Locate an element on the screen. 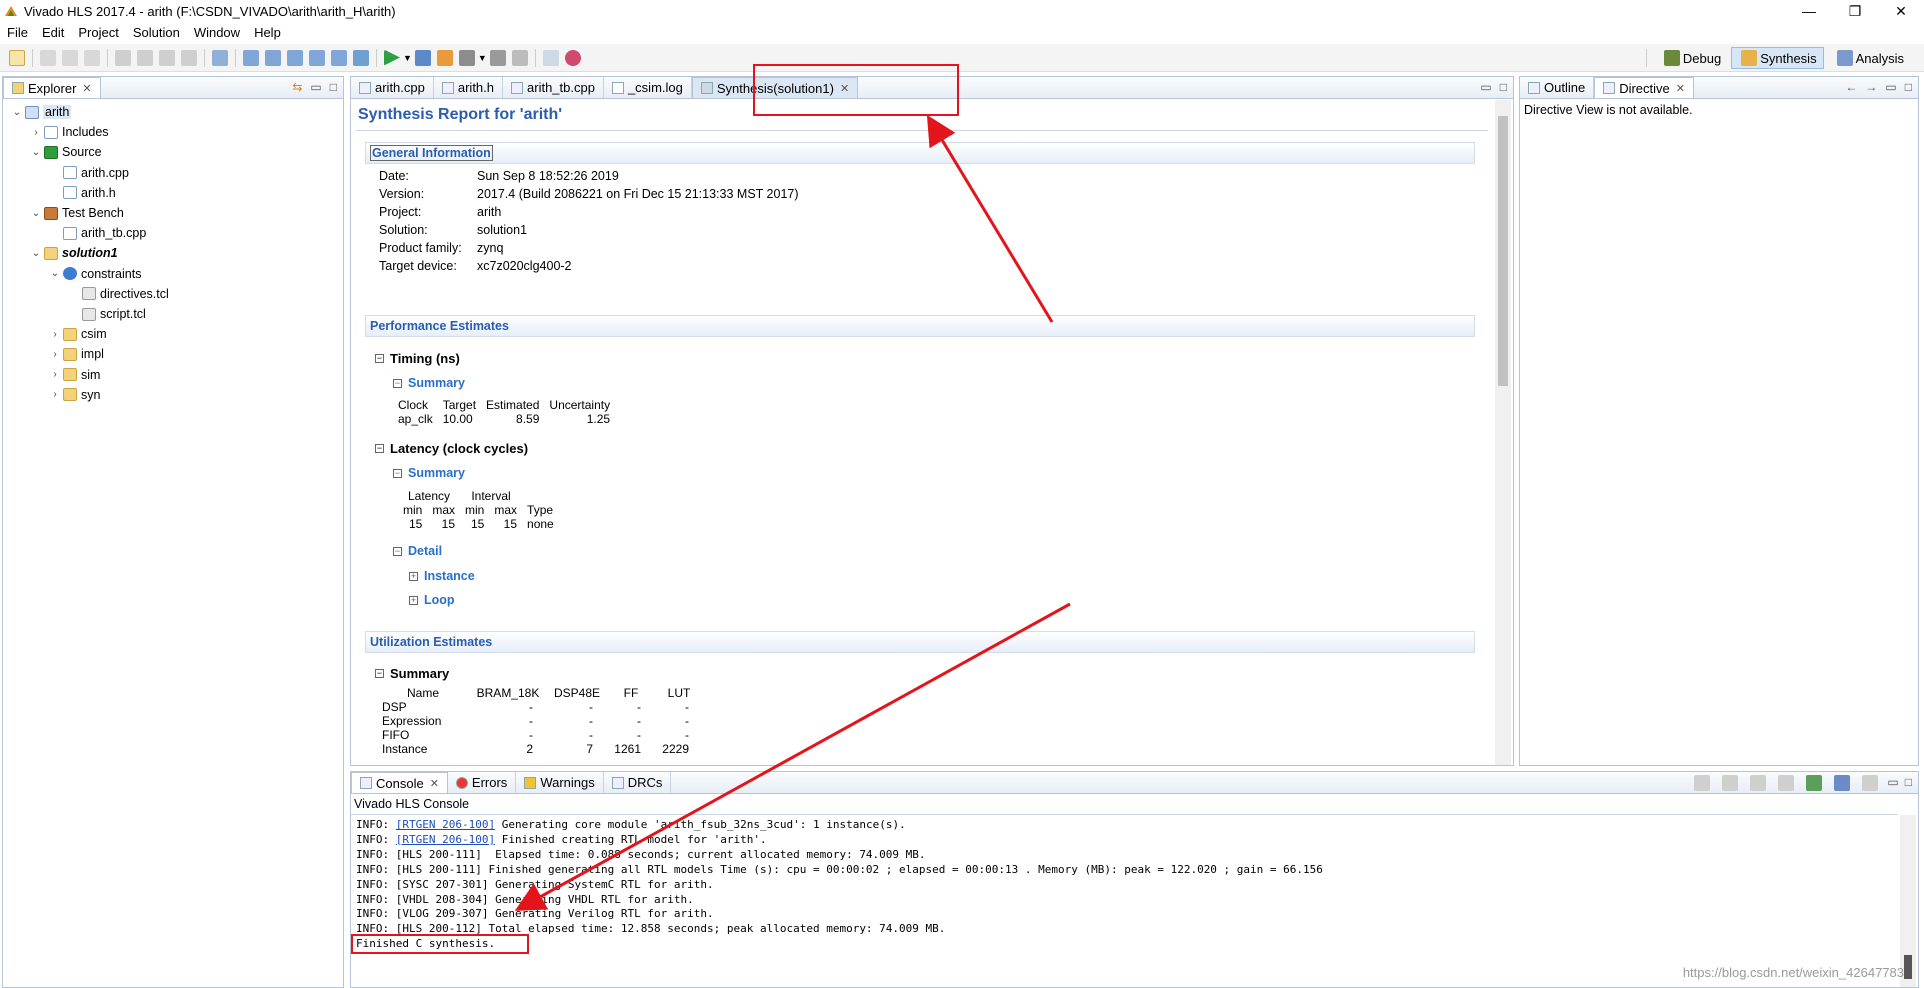 The height and width of the screenshot is (988, 1924). index-source-icon is located at coordinates (339, 57).